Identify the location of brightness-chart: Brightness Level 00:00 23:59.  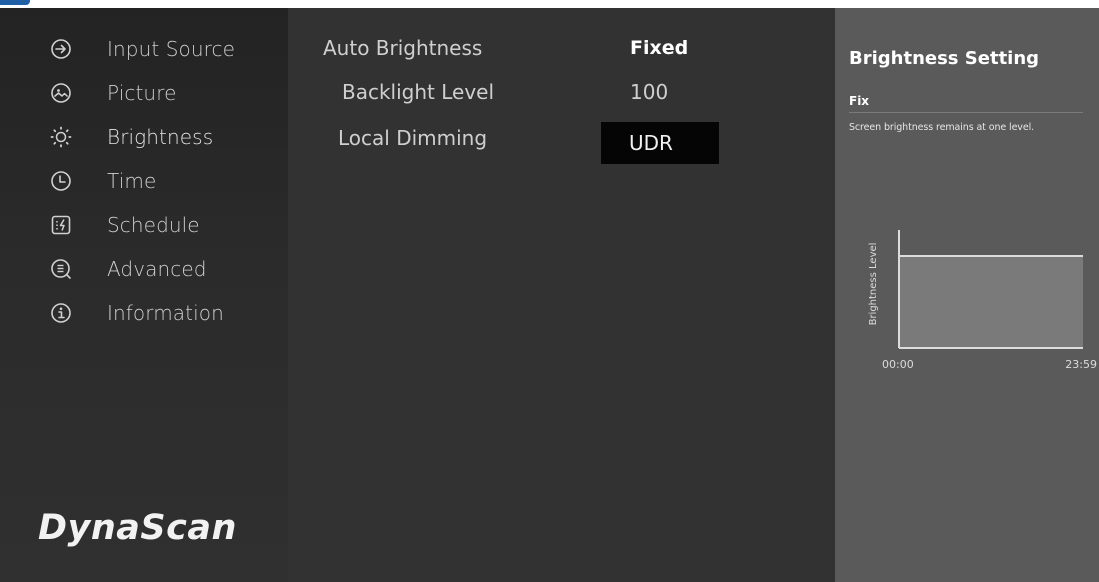
(967, 308).